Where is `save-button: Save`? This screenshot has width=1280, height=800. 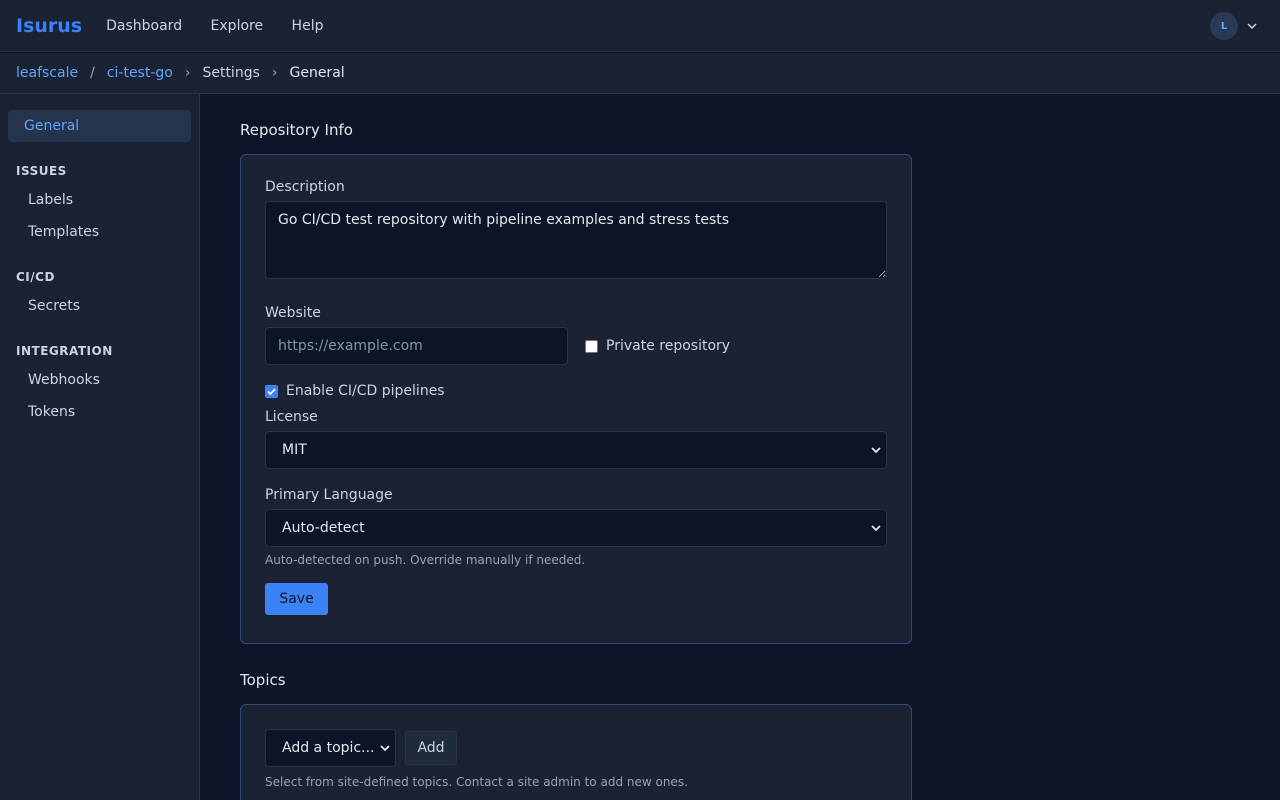 save-button: Save is located at coordinates (296, 599).